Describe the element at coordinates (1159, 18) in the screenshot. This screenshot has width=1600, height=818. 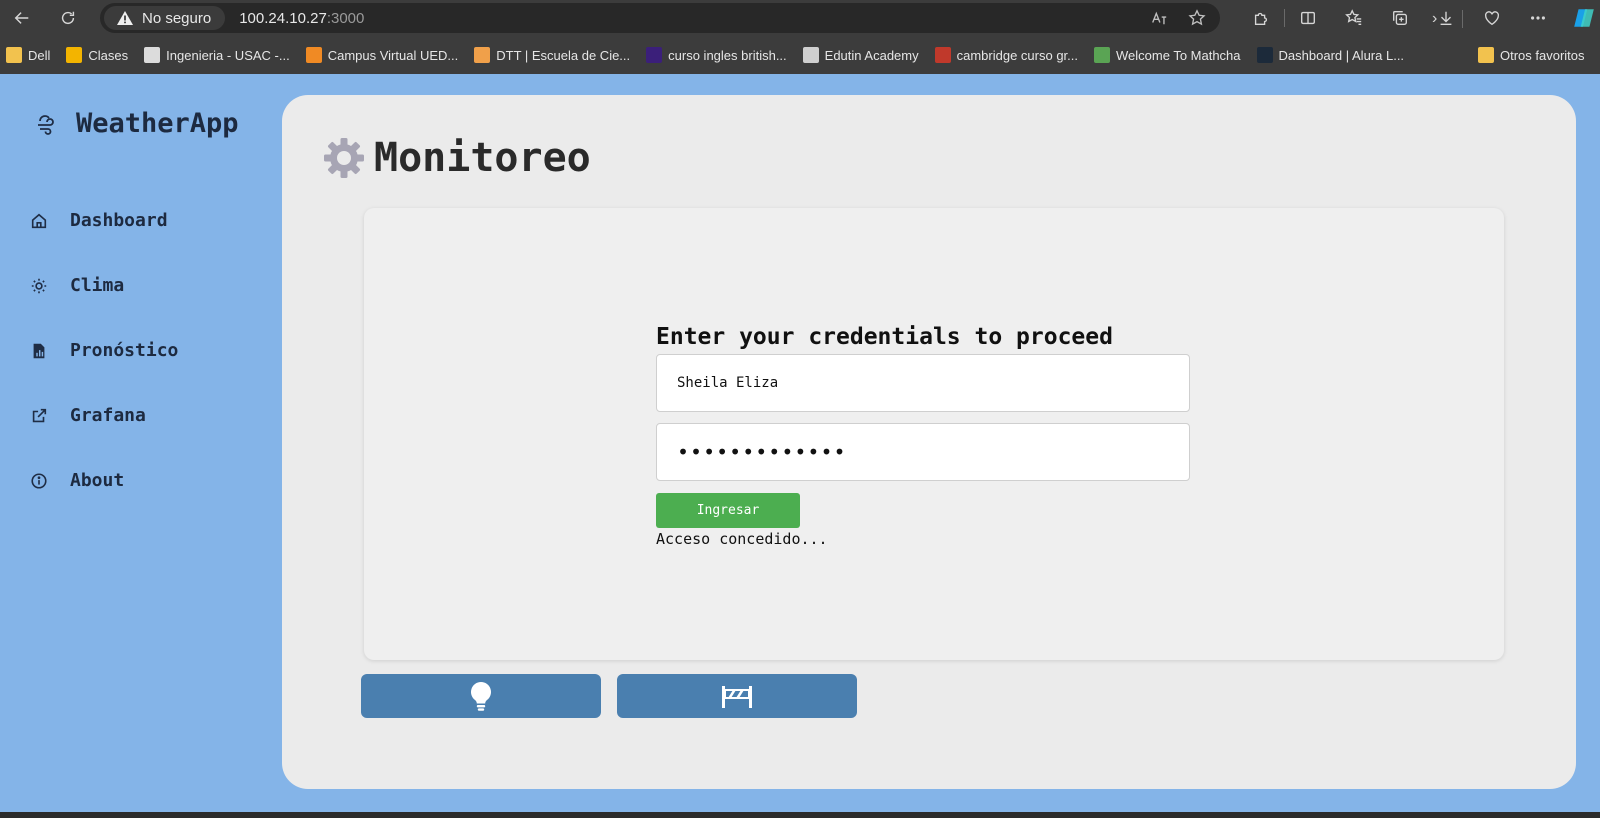
I see `read-aloud-icon` at that location.